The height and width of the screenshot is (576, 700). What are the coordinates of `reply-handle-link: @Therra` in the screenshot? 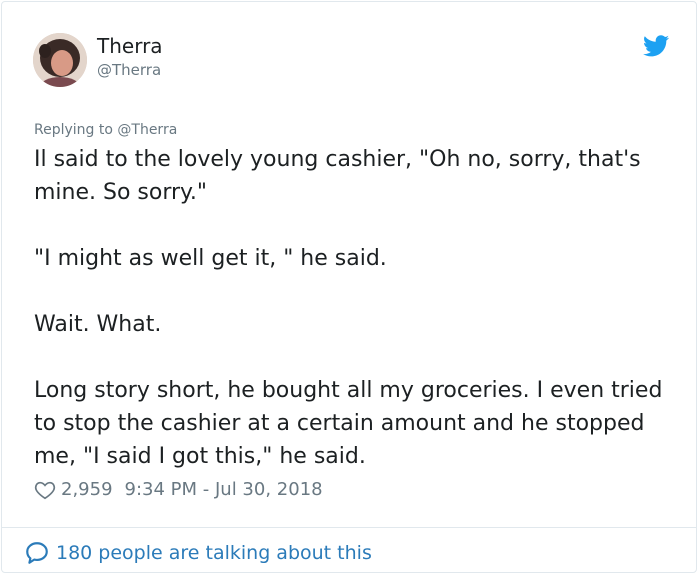 It's located at (147, 130).